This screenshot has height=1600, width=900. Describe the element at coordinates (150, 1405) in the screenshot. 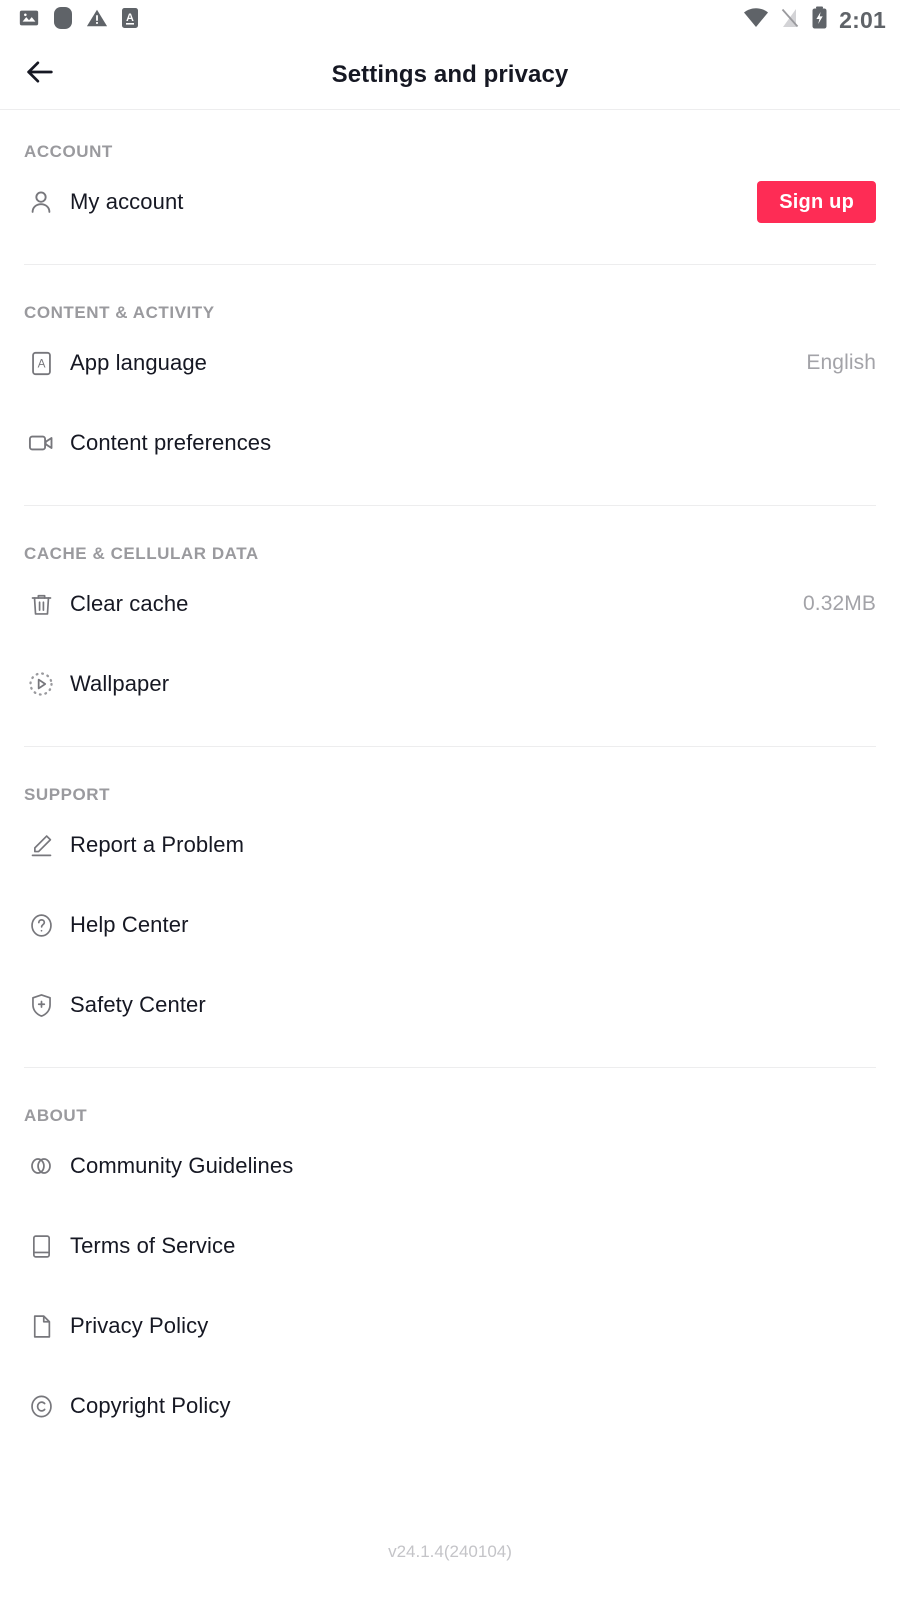

I see `settings-row-label: Copyright Policy` at that location.